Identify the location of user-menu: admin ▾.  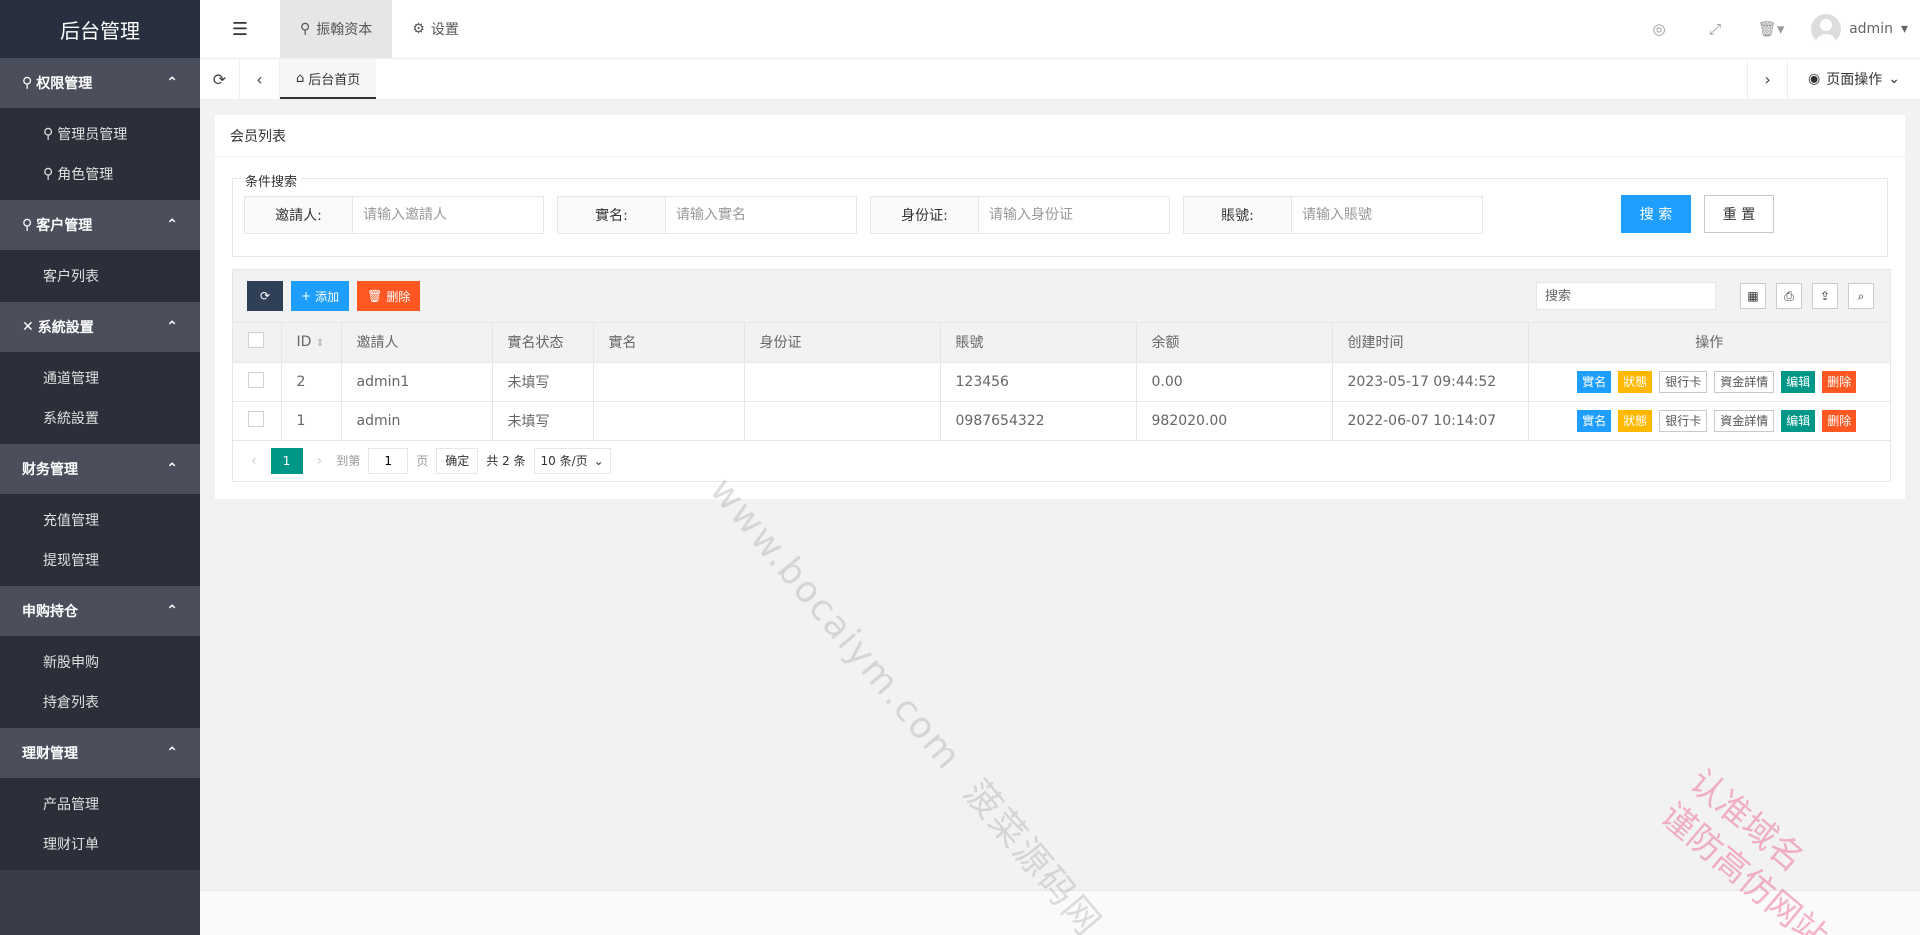
(1859, 29).